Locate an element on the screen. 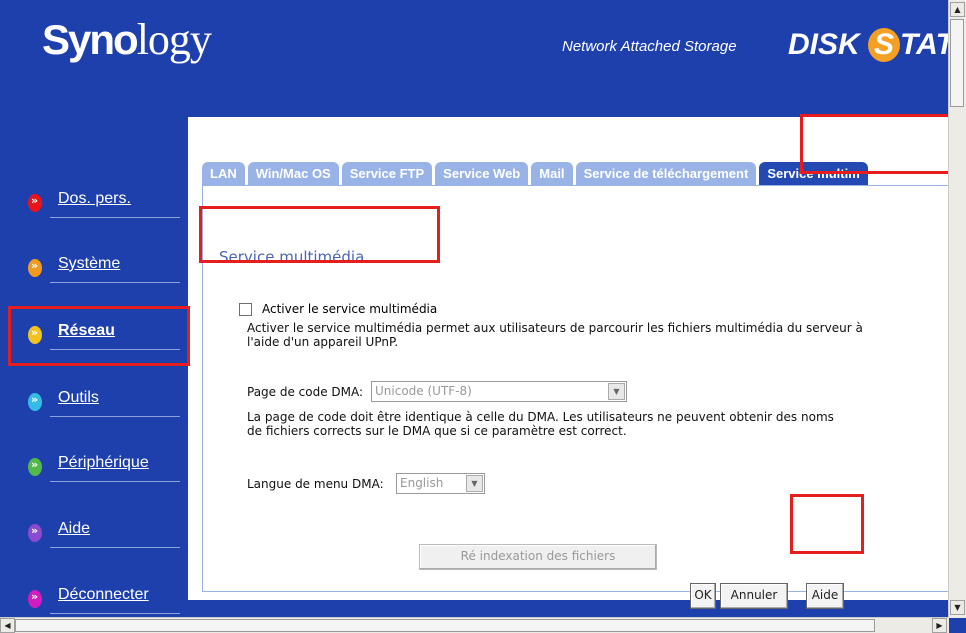  section-title: Service multimédia is located at coordinates (292, 257).